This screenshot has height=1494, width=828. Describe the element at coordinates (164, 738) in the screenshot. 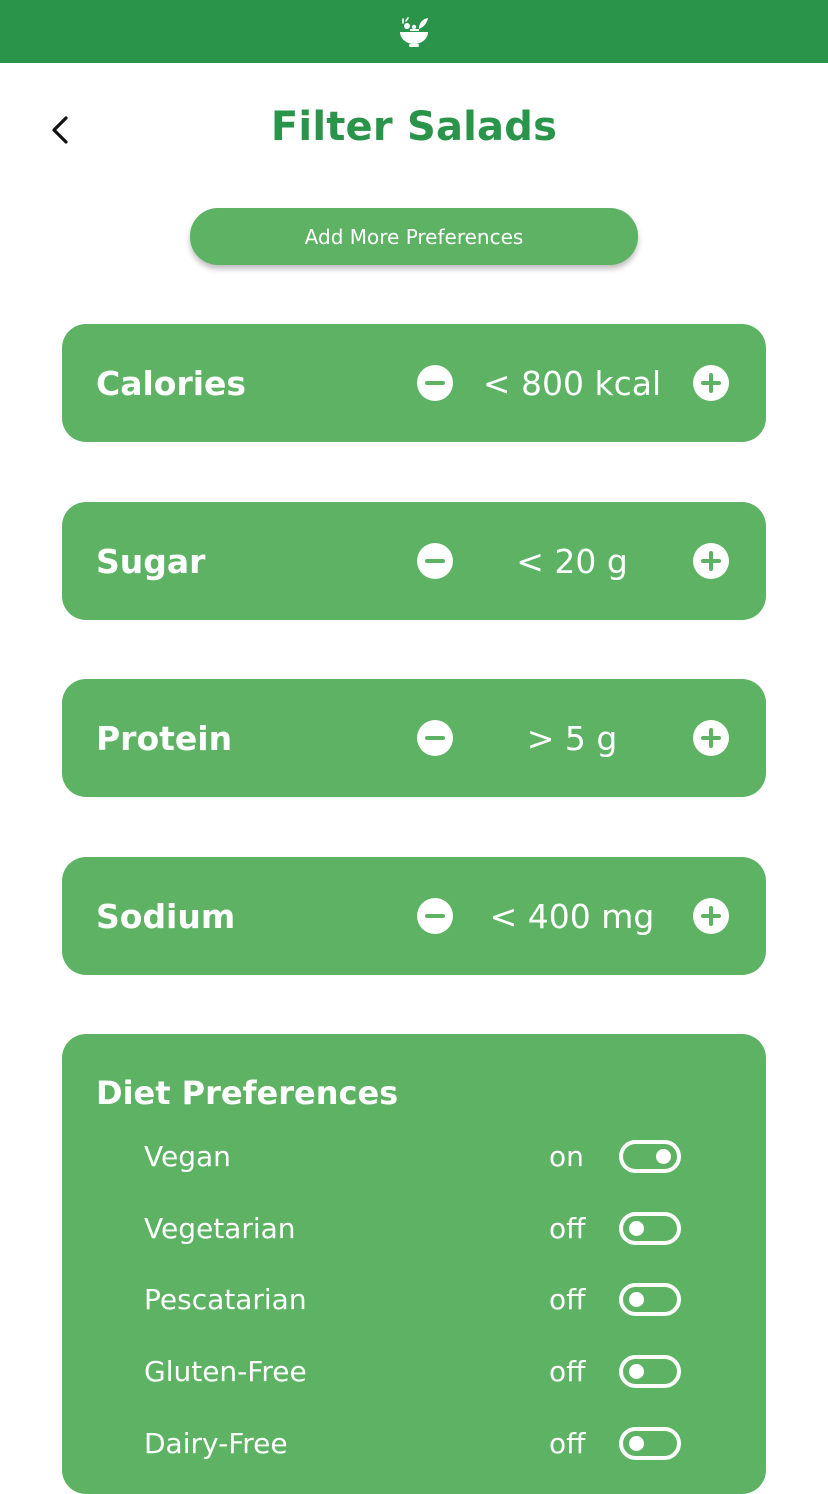

I see `nutrient-label: Protein` at that location.